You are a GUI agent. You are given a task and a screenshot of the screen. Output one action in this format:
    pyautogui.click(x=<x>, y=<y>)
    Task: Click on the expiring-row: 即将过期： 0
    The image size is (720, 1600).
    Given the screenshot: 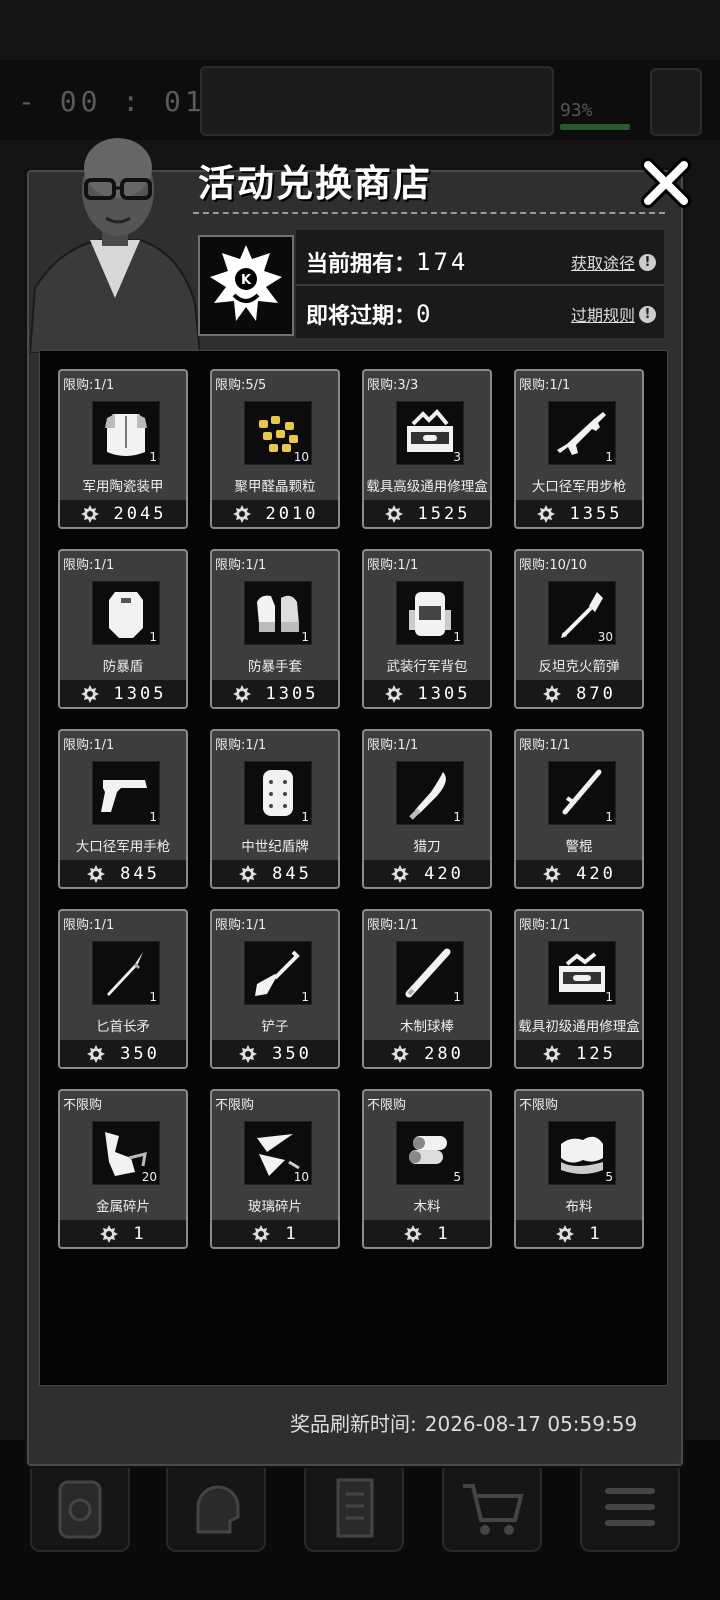 What is the action you would take?
    pyautogui.click(x=369, y=314)
    